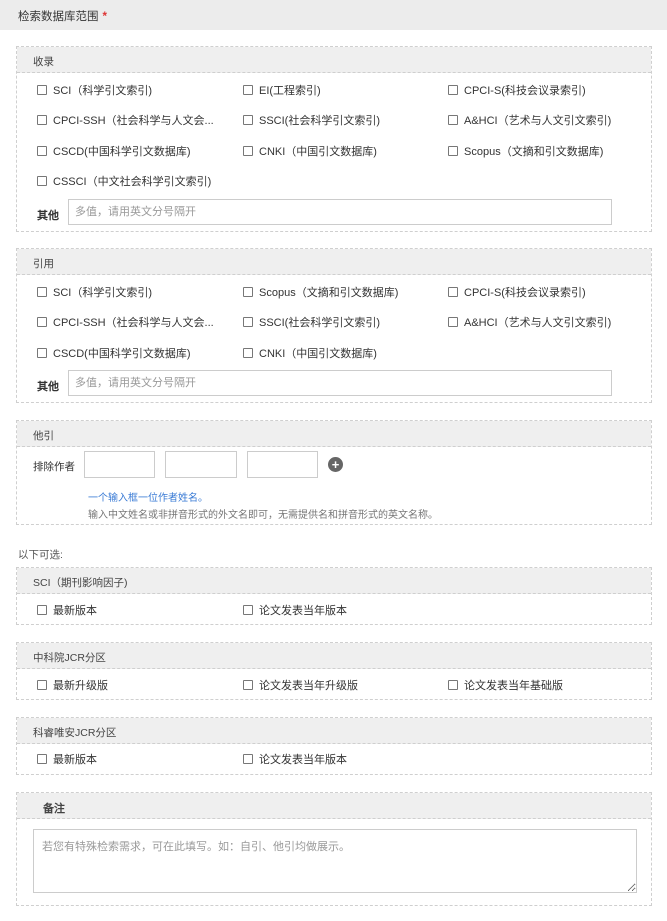  I want to click on clarivate-jcr-section-title: 科睿唯安JCR分区, so click(334, 731).